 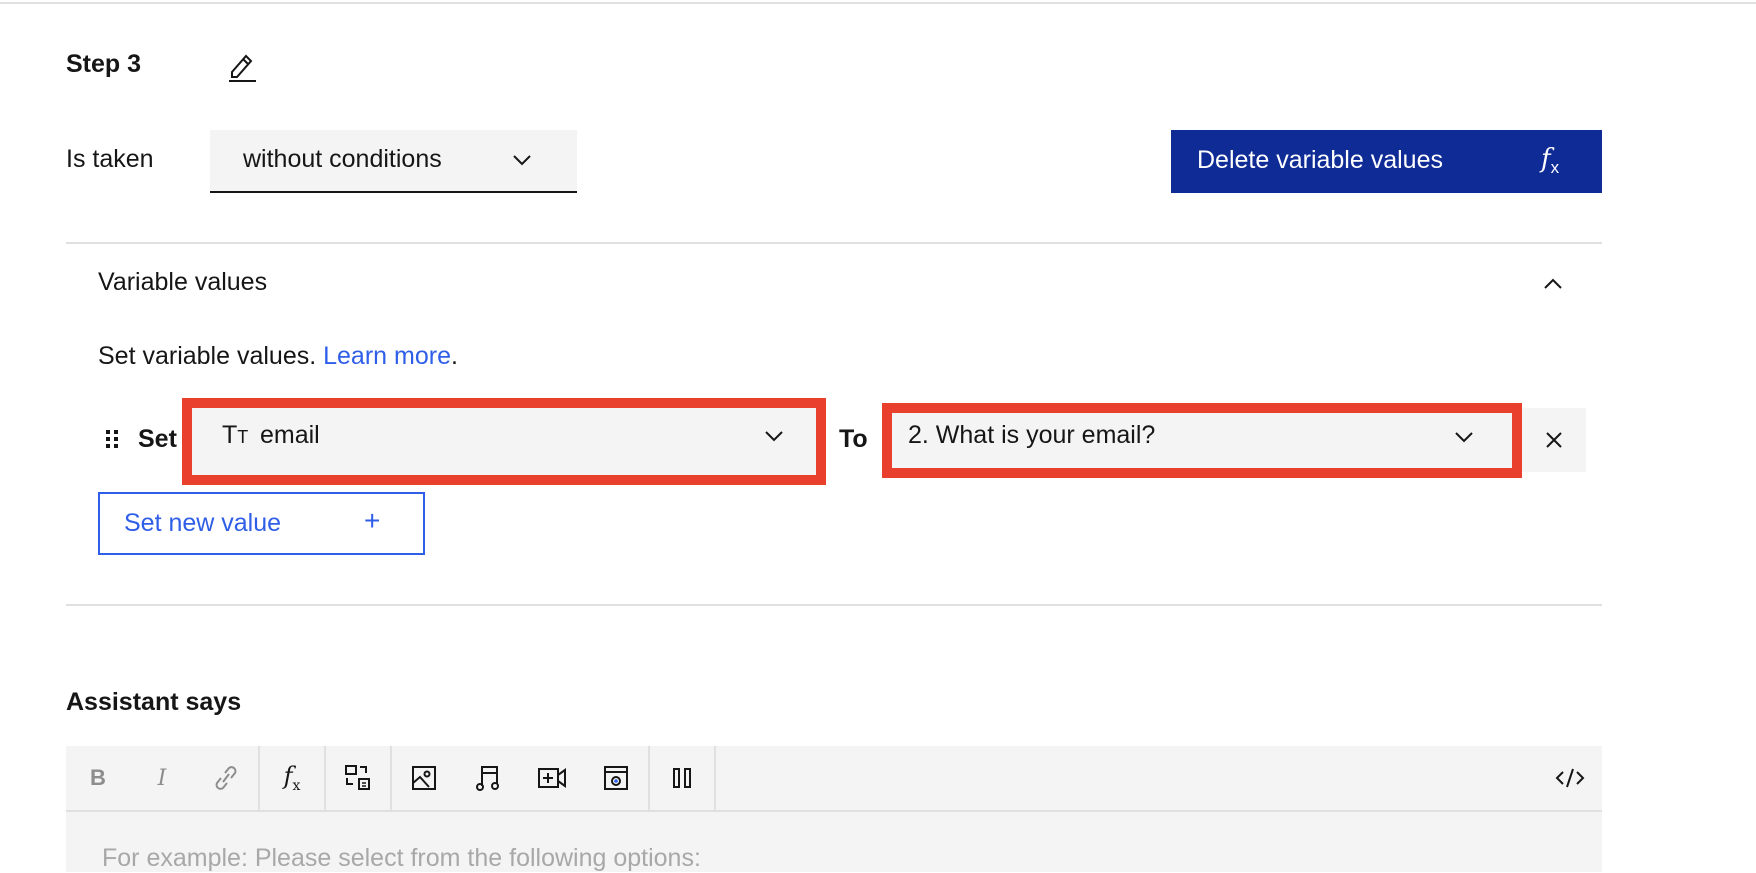 I want to click on video-button, so click(x=552, y=778).